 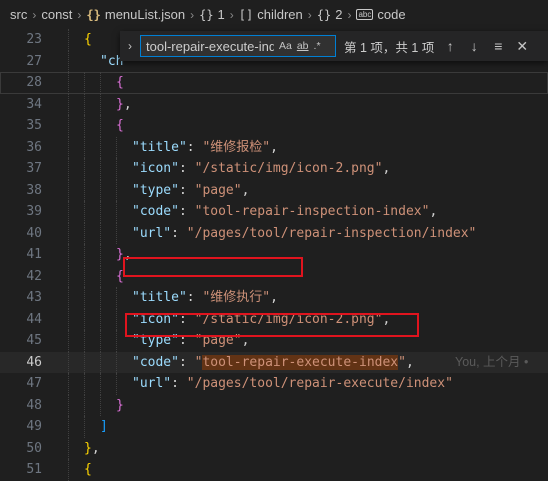 I want to click on line-number: 42, so click(x=34, y=276).